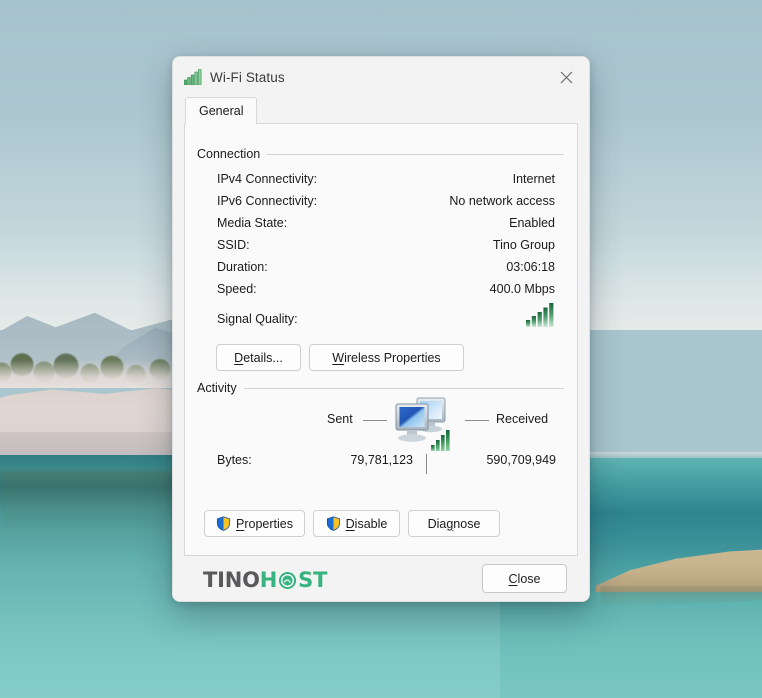 The width and height of the screenshot is (762, 698). Describe the element at coordinates (522, 289) in the screenshot. I see `speed-value: 400.0 Mbps` at that location.